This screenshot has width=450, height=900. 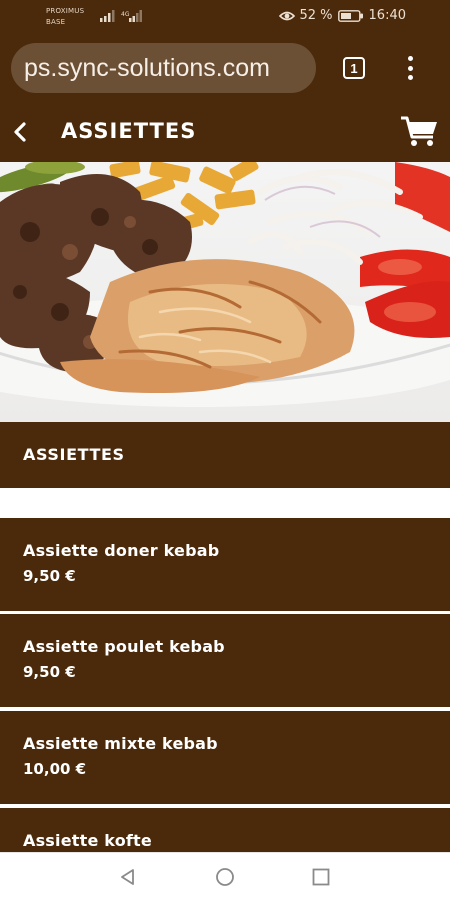 What do you see at coordinates (55, 769) in the screenshot?
I see `product-price: 10,00 €` at bounding box center [55, 769].